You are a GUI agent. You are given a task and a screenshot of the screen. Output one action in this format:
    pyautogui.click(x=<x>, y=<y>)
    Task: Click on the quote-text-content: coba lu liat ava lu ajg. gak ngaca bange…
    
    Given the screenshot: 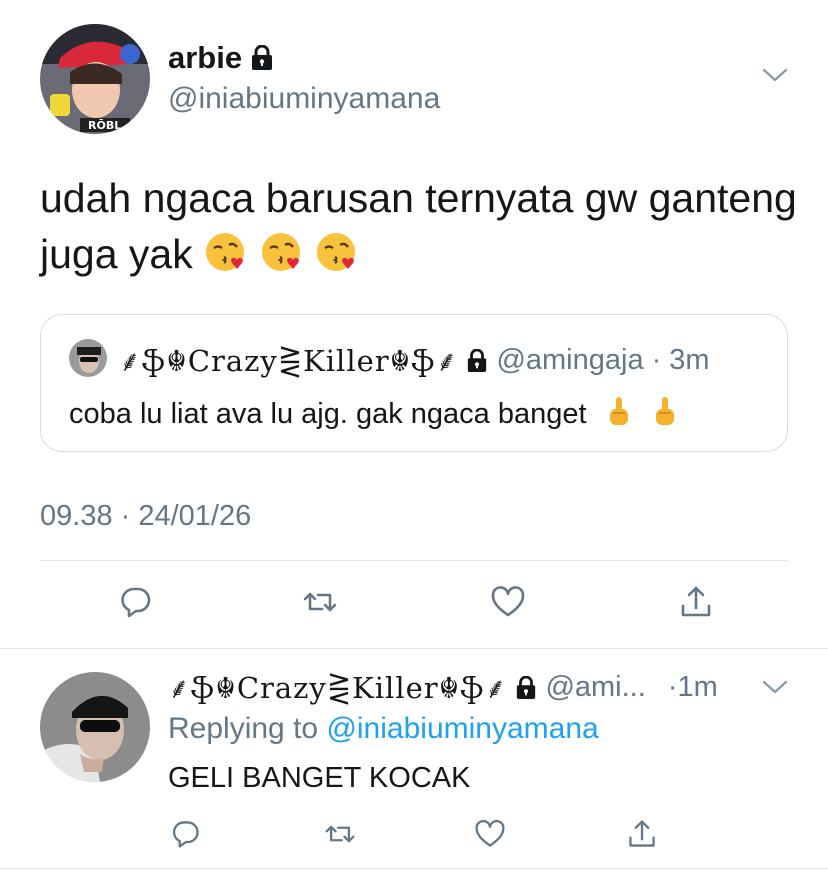 What is the action you would take?
    pyautogui.click(x=328, y=414)
    